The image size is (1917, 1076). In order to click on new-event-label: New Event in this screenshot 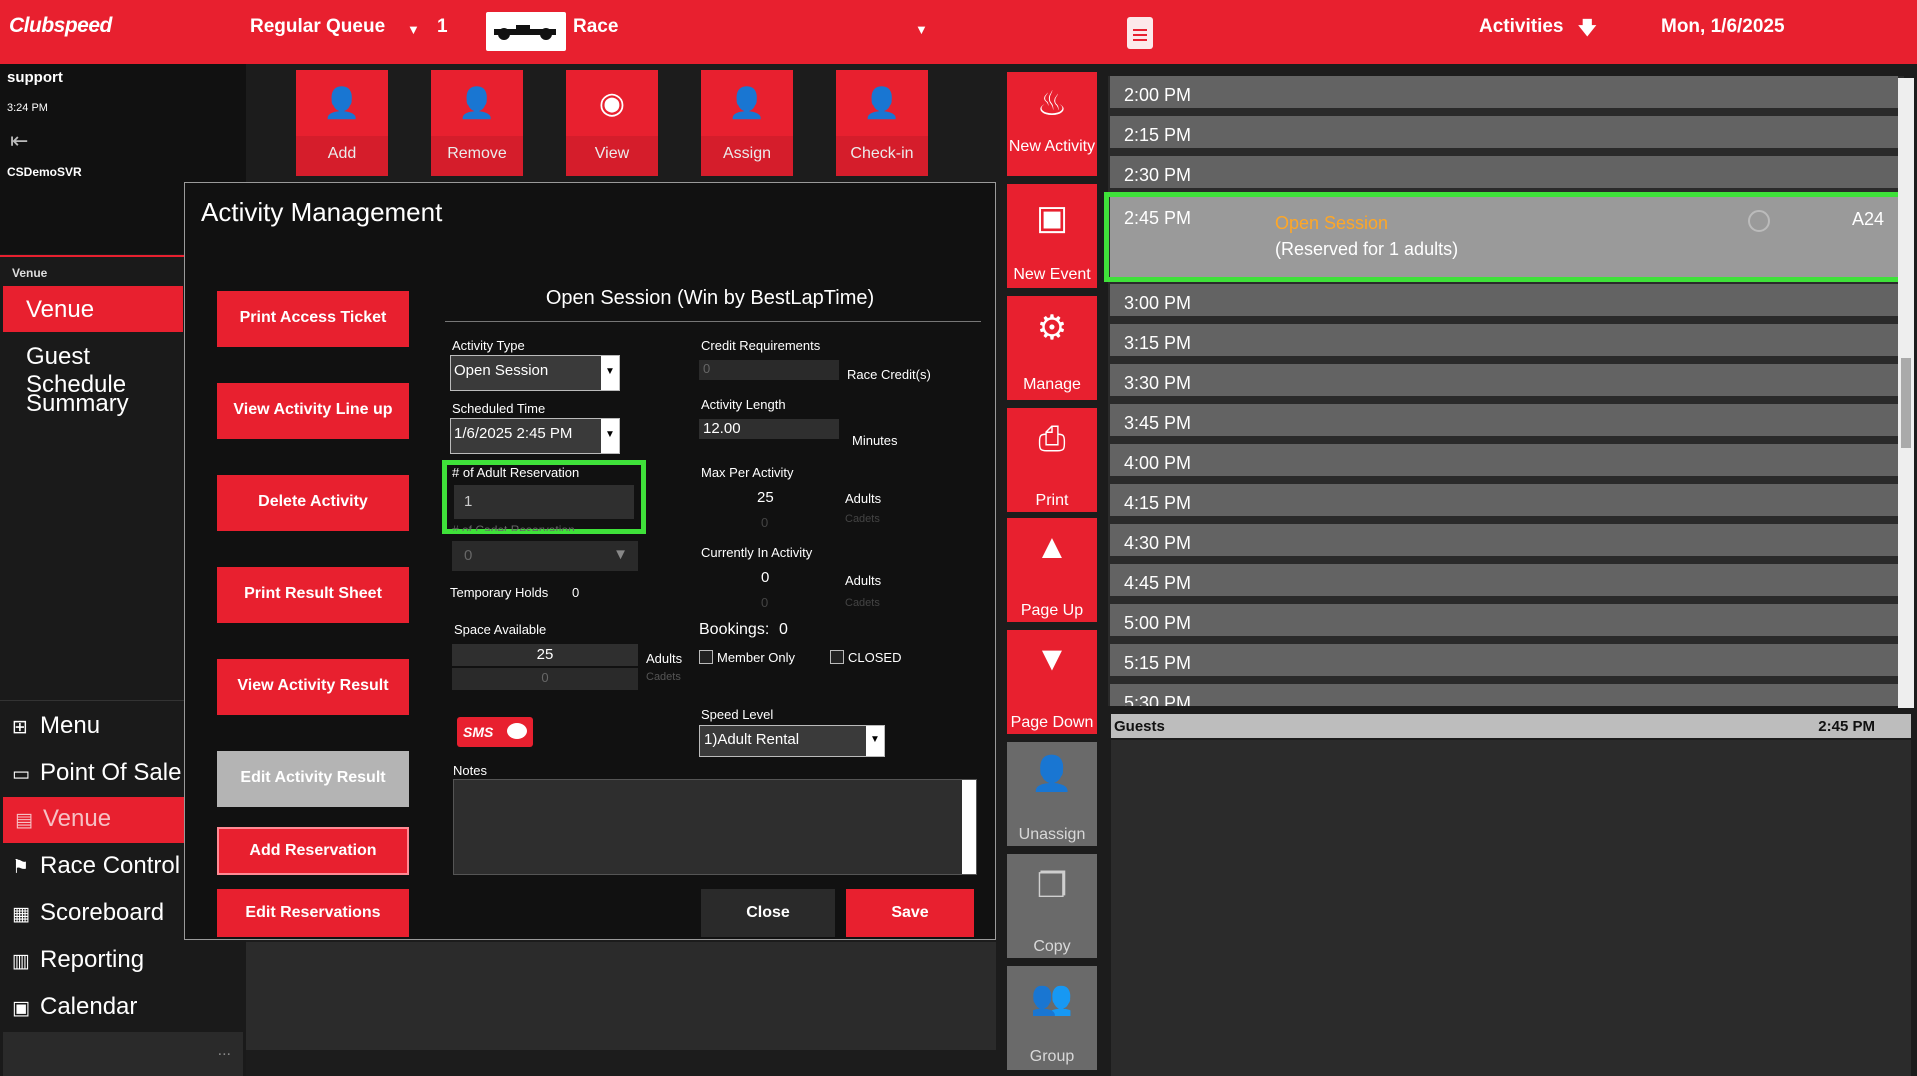, I will do `click(1052, 274)`.